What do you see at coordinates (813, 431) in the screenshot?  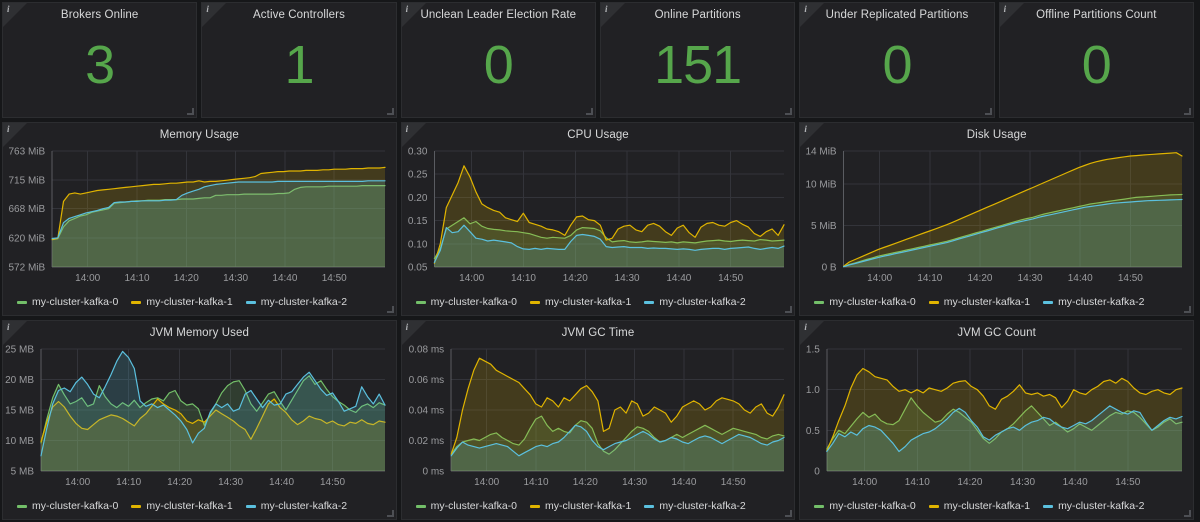 I see `y-axis-tick: 0.5` at bounding box center [813, 431].